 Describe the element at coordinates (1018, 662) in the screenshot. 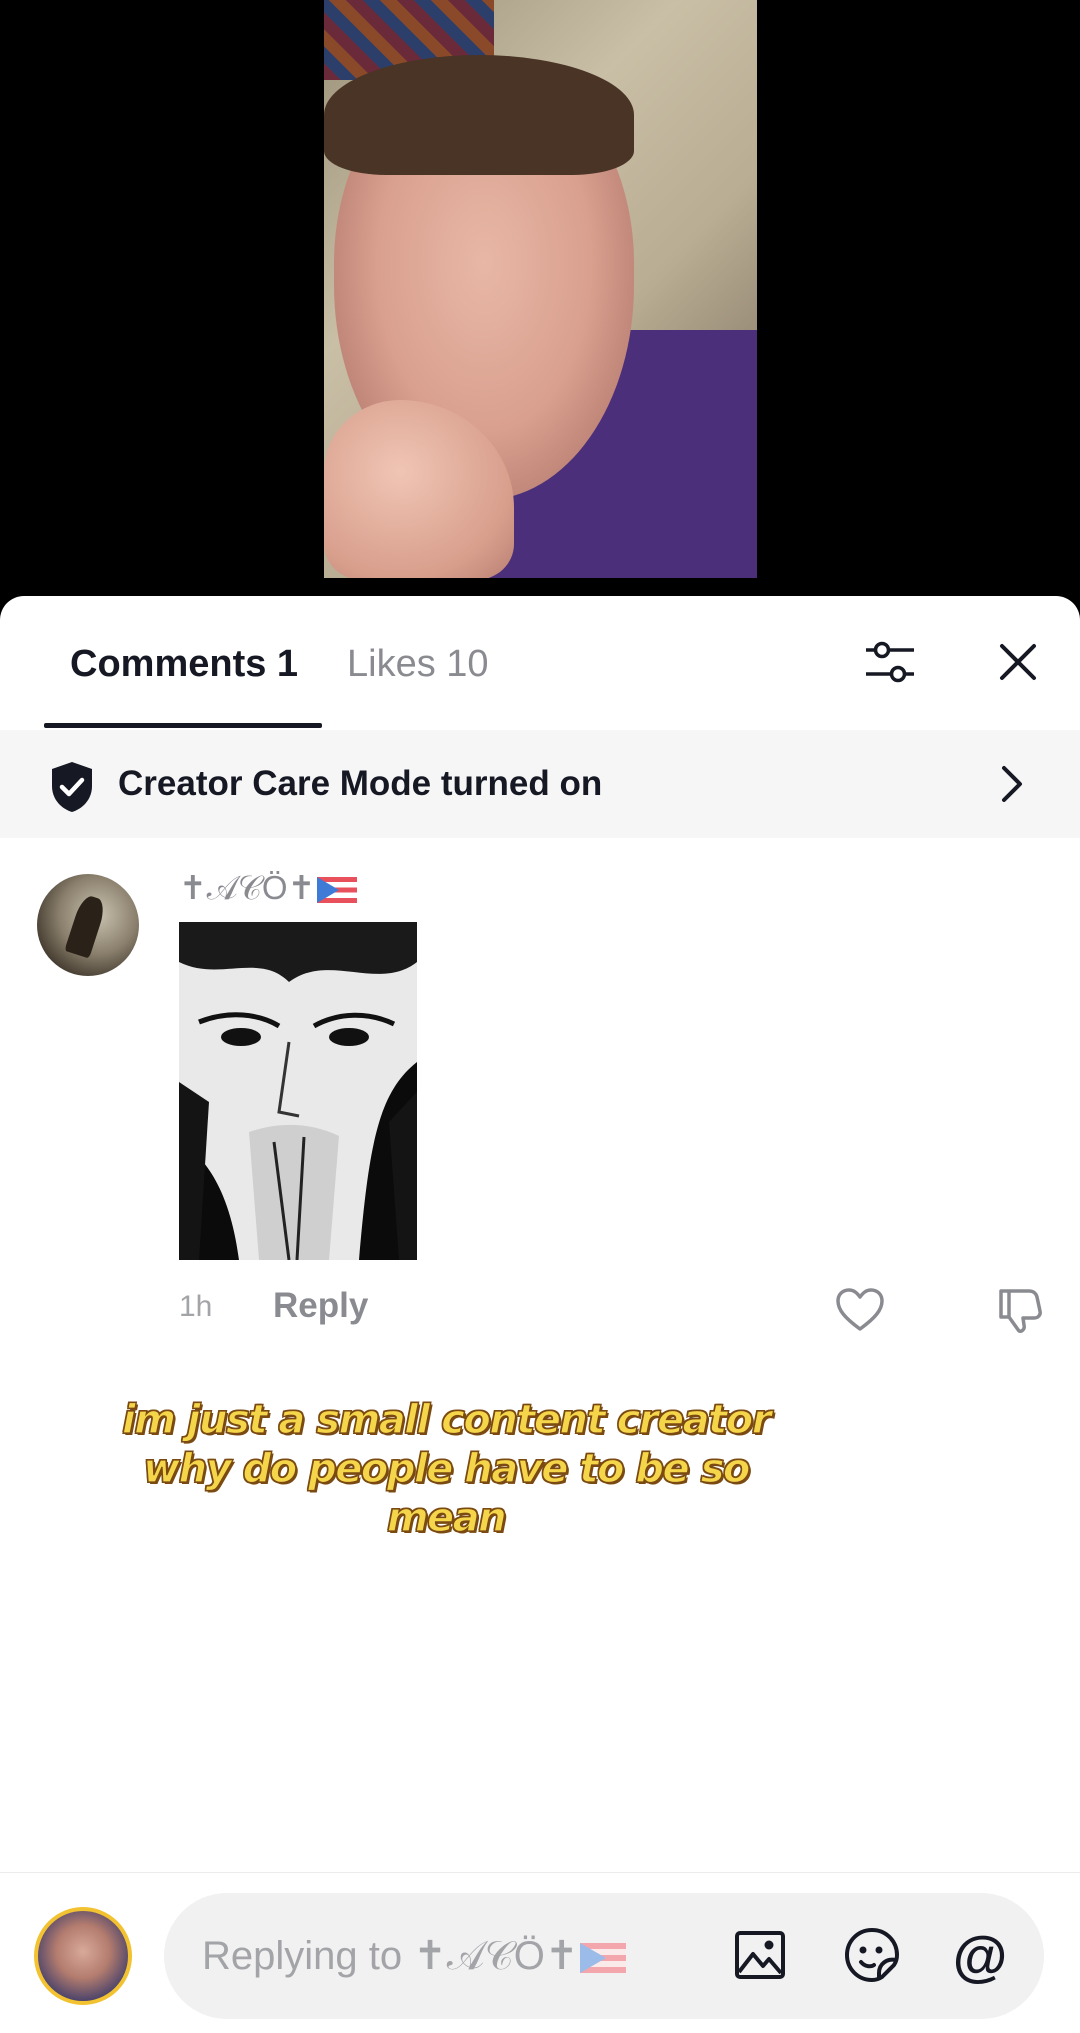

I see `close-icon` at that location.